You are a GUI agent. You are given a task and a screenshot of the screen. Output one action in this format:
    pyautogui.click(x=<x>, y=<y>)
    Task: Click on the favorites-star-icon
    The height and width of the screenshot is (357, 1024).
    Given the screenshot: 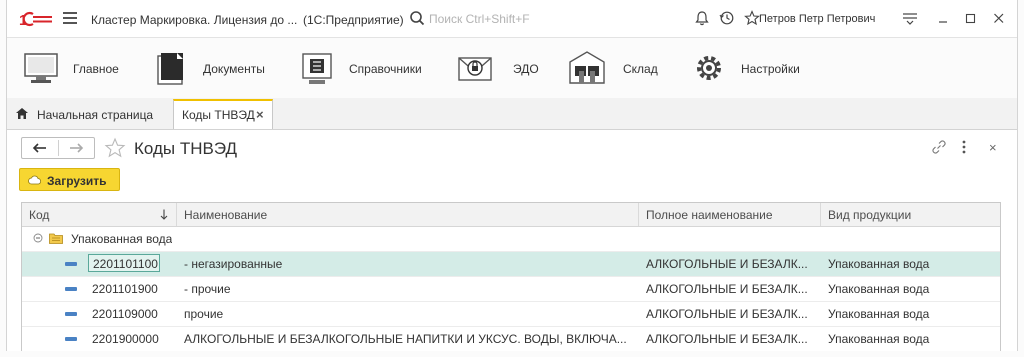 What is the action you would take?
    pyautogui.click(x=752, y=18)
    